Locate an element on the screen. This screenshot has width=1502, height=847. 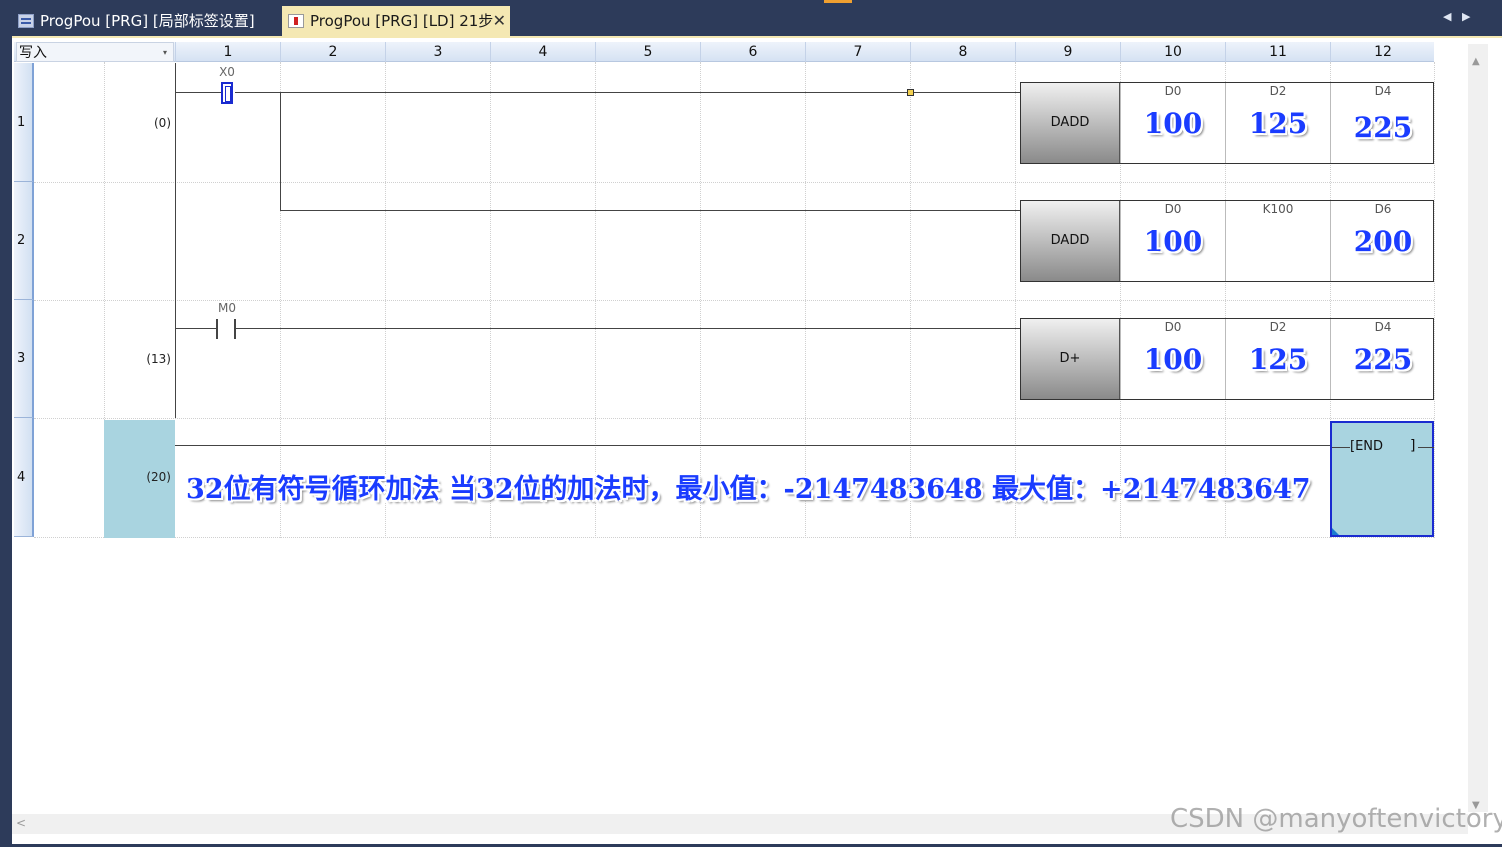
row-header-4: 4 is located at coordinates (24, 477).